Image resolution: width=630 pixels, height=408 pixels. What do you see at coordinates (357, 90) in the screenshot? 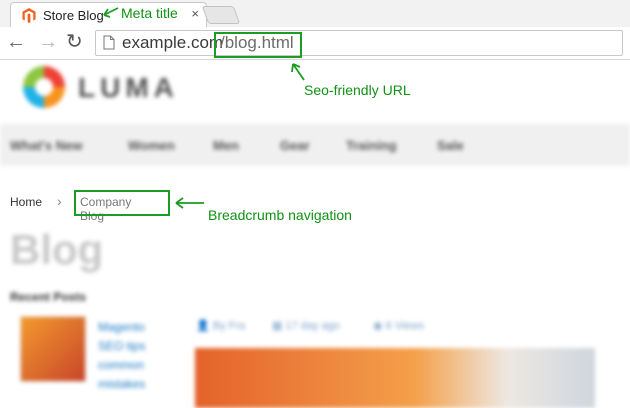
I see `seo-url-annotation: Seo-friendly URL` at bounding box center [357, 90].